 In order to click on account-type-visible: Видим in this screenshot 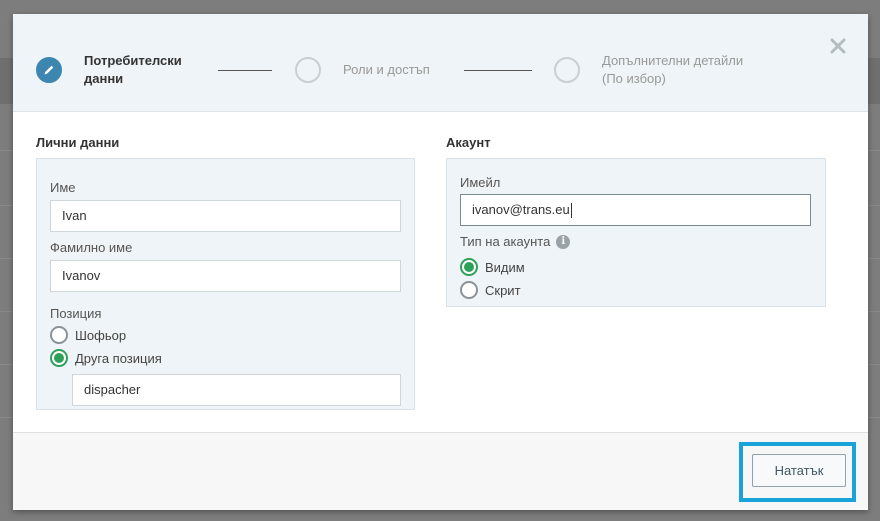, I will do `click(492, 267)`.